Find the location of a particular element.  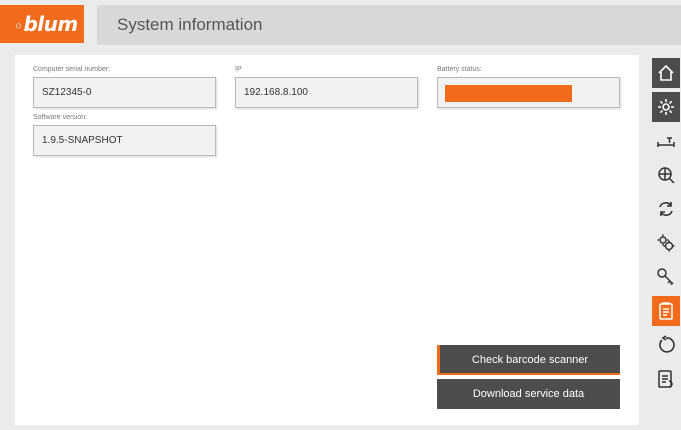

measure-icon is located at coordinates (666, 142).